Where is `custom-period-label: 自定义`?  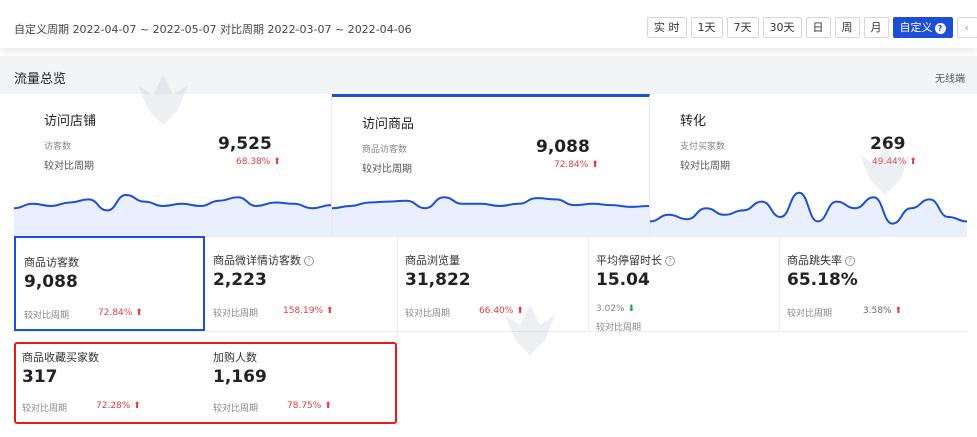
custom-period-label: 自定义 is located at coordinates (916, 27).